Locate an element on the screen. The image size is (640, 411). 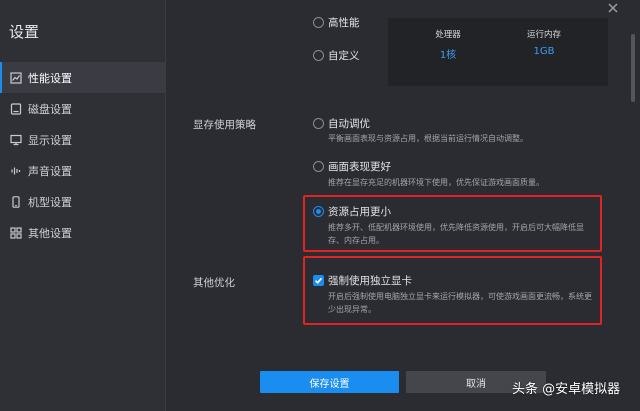
radio-better-quality is located at coordinates (318, 166).